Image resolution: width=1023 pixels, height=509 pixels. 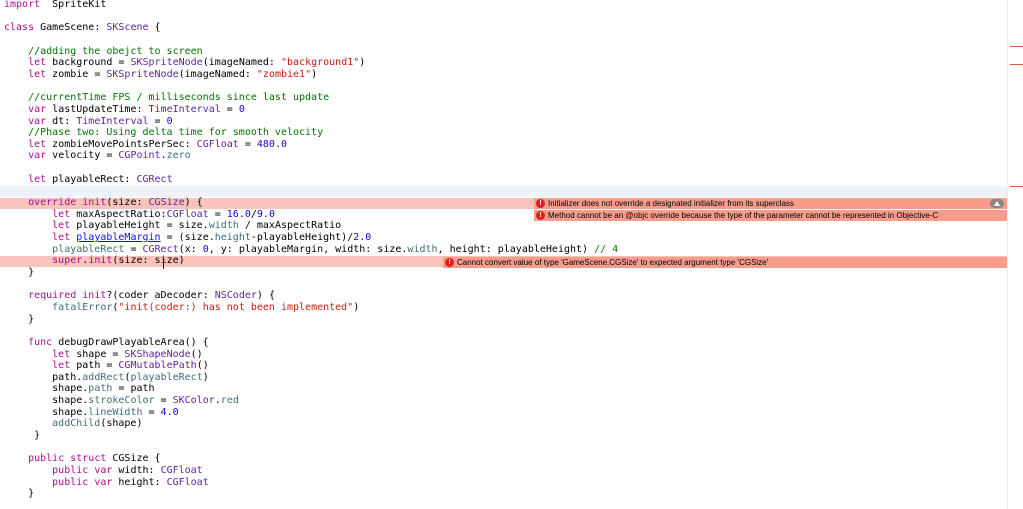 I want to click on code-token: shape =, so click(x=97, y=354).